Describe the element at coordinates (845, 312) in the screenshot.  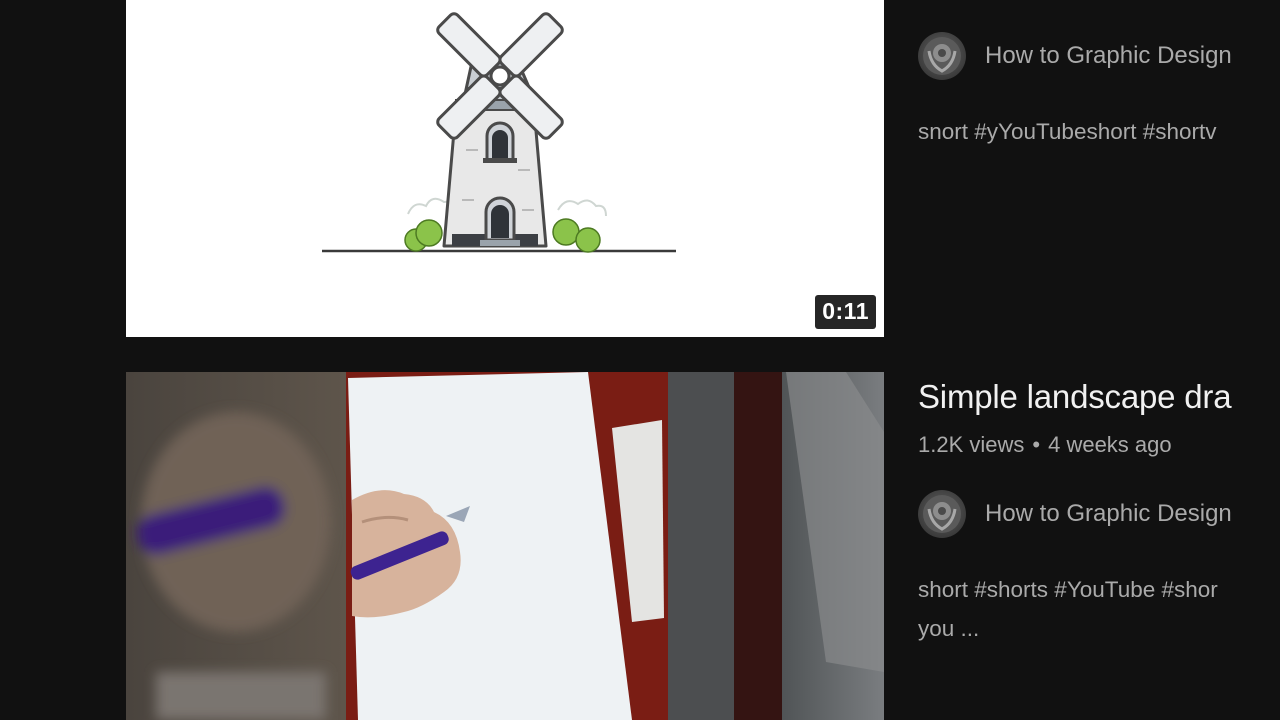
I see `video-duration-badge: 0:11` at that location.